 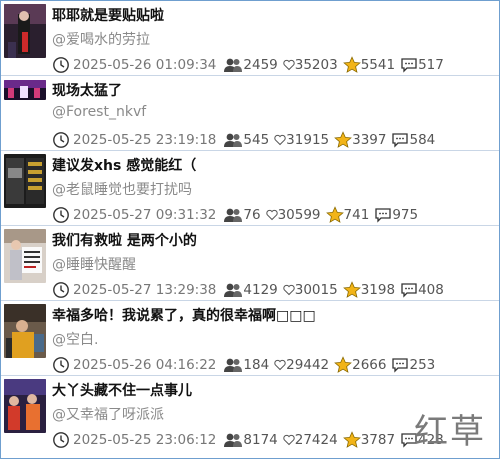 What do you see at coordinates (101, 39) in the screenshot?
I see `post-author: @爱喝水的劳拉` at bounding box center [101, 39].